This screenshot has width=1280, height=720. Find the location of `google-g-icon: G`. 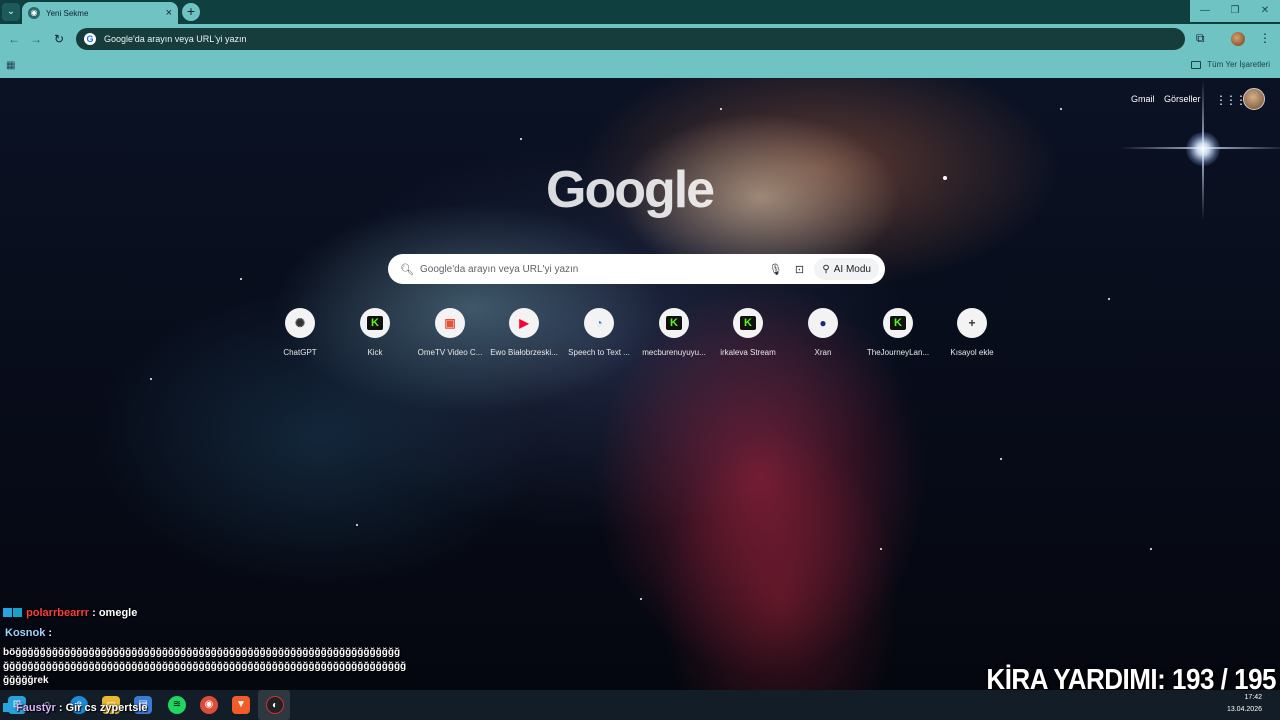

google-g-icon: G is located at coordinates (90, 39).